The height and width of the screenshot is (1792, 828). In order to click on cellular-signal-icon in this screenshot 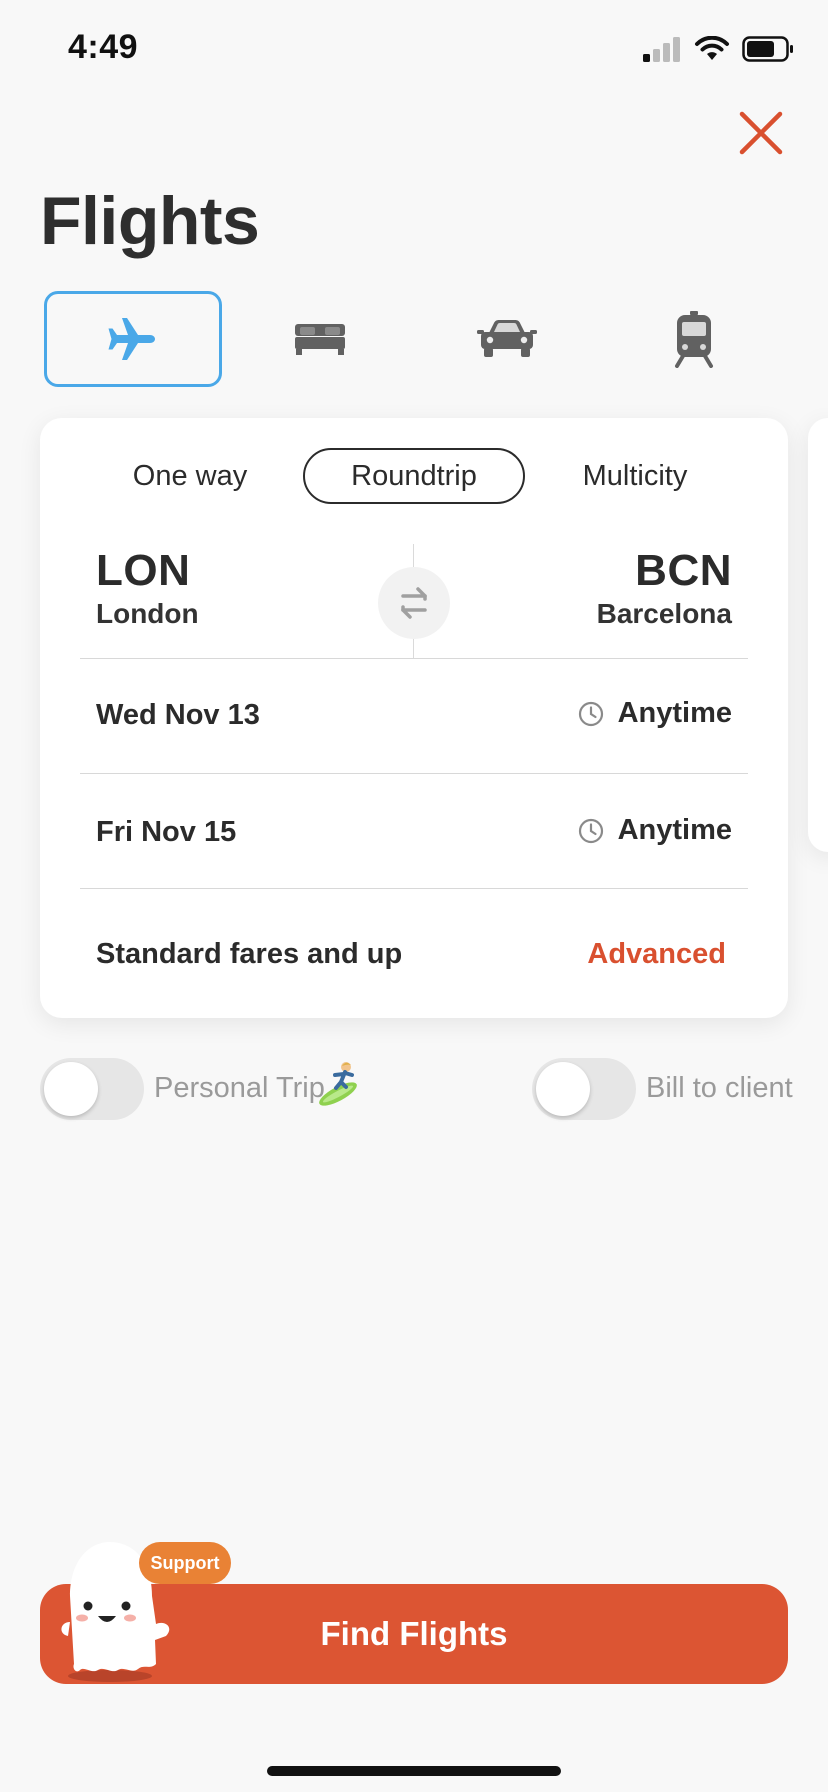, I will do `click(661, 49)`.